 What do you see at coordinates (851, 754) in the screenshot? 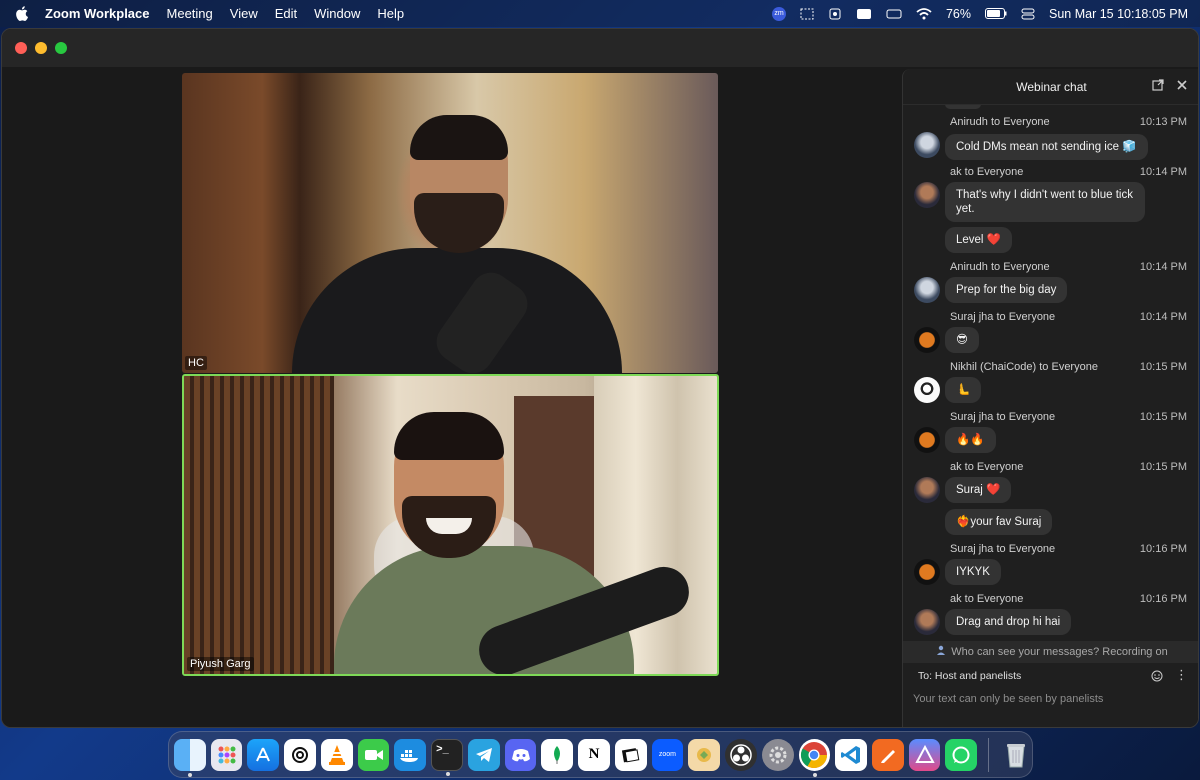
I see `vscode-icon` at bounding box center [851, 754].